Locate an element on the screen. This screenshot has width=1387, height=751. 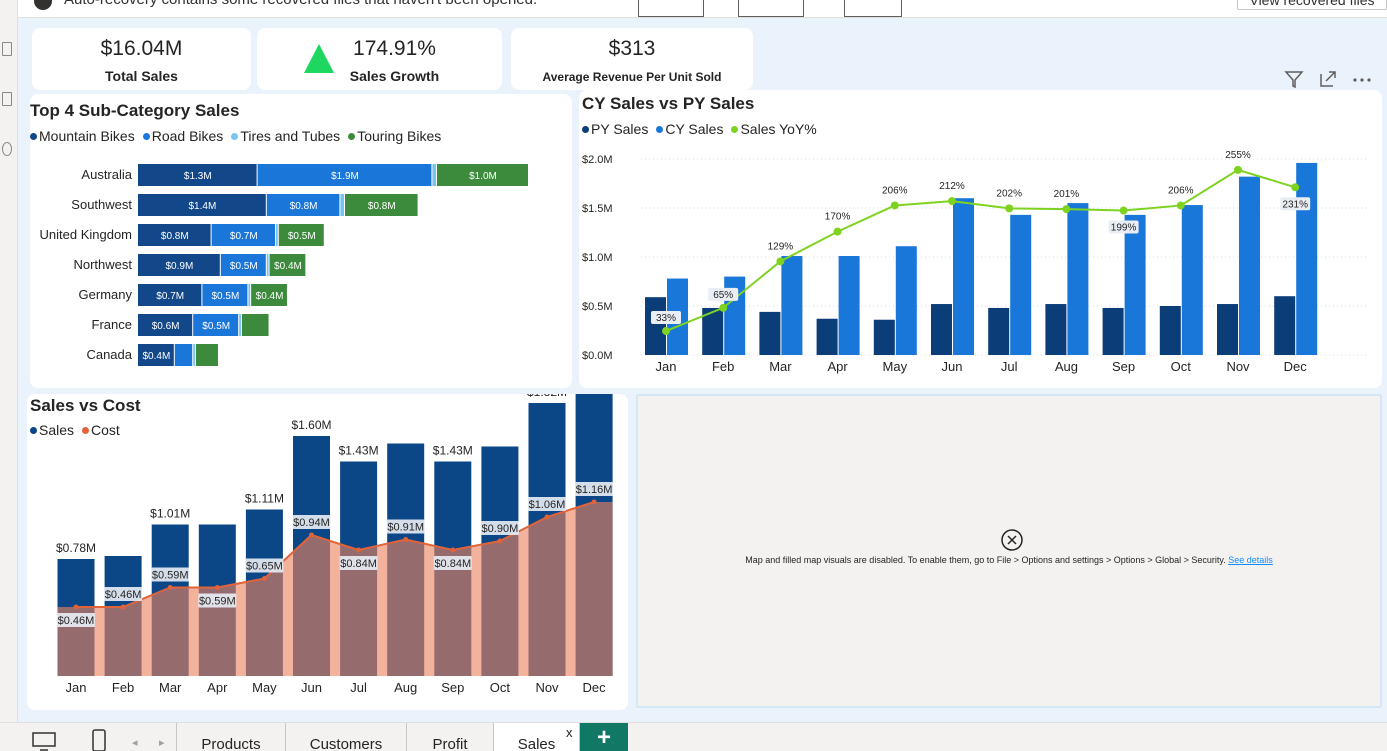
model-view-icon is located at coordinates (7, 149).